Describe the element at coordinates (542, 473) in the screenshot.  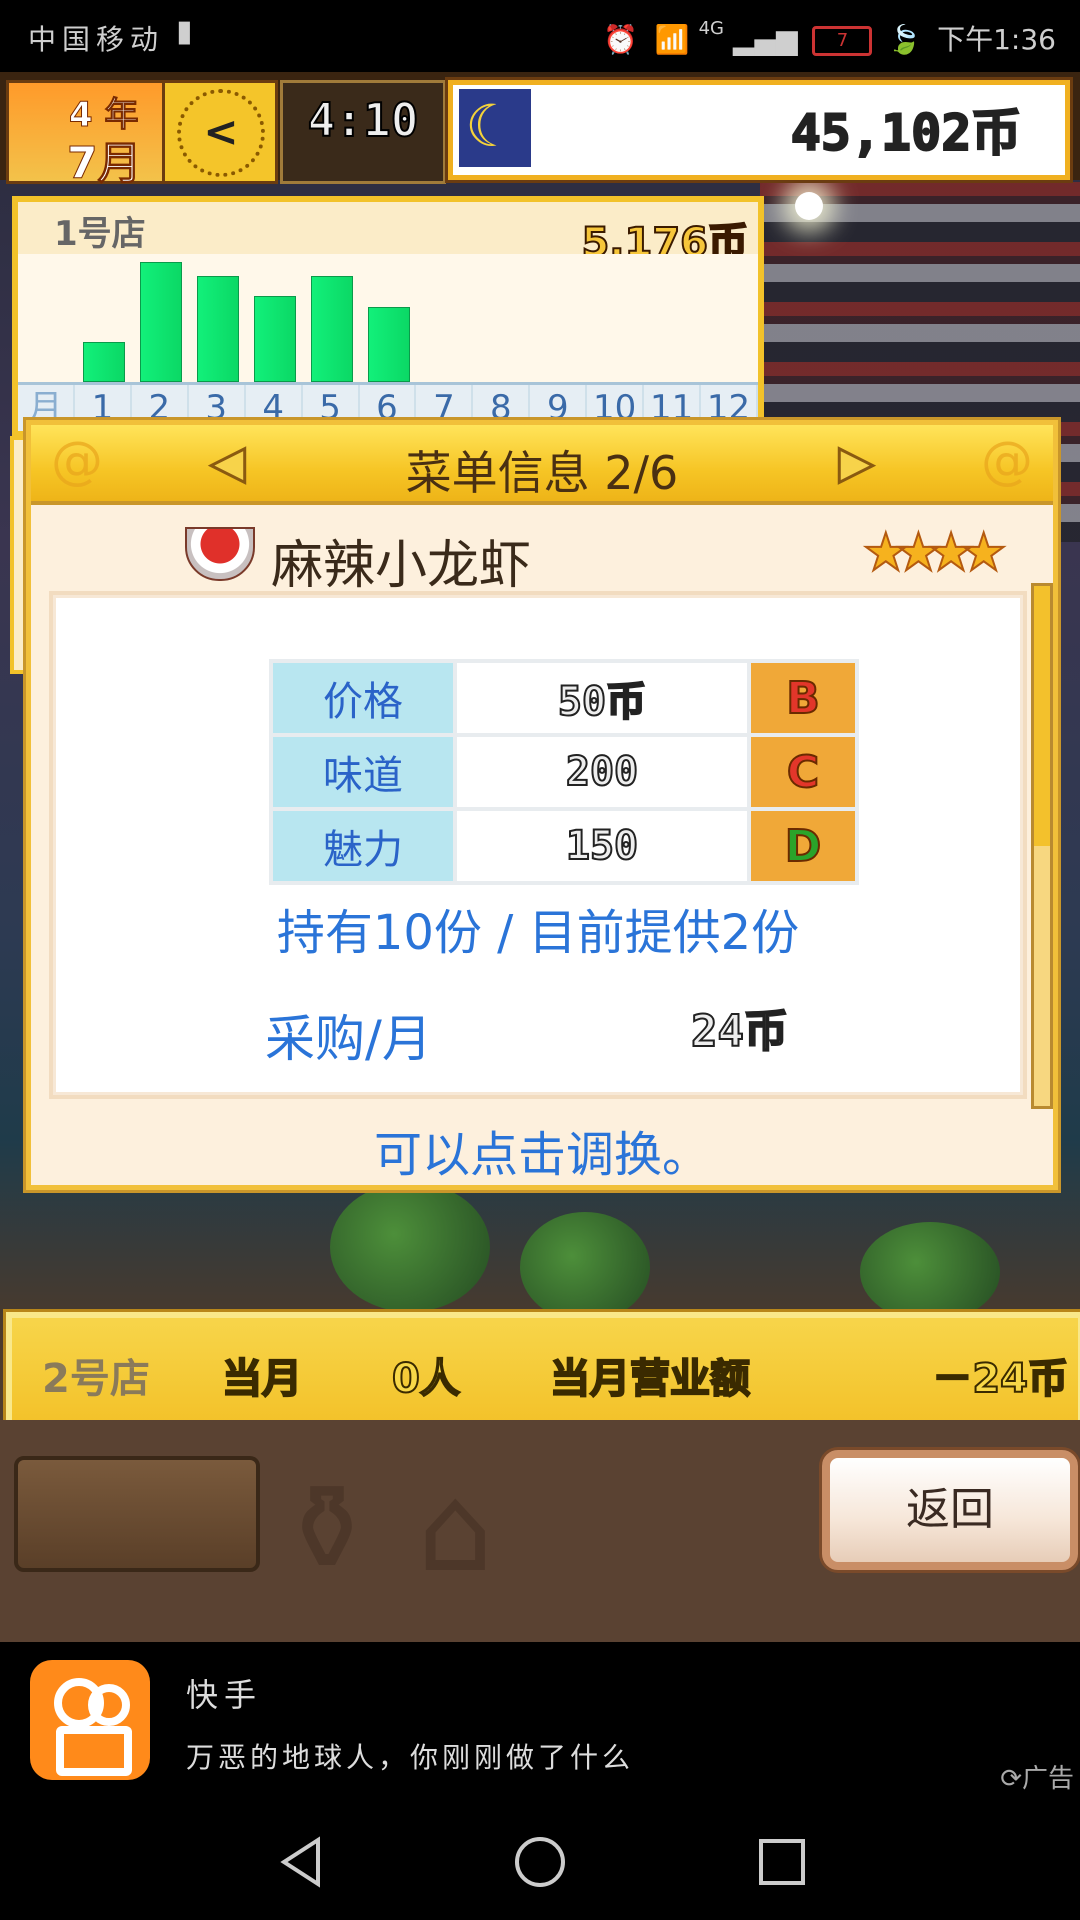
I see `dialog-title: 菜单信息 2/6` at that location.